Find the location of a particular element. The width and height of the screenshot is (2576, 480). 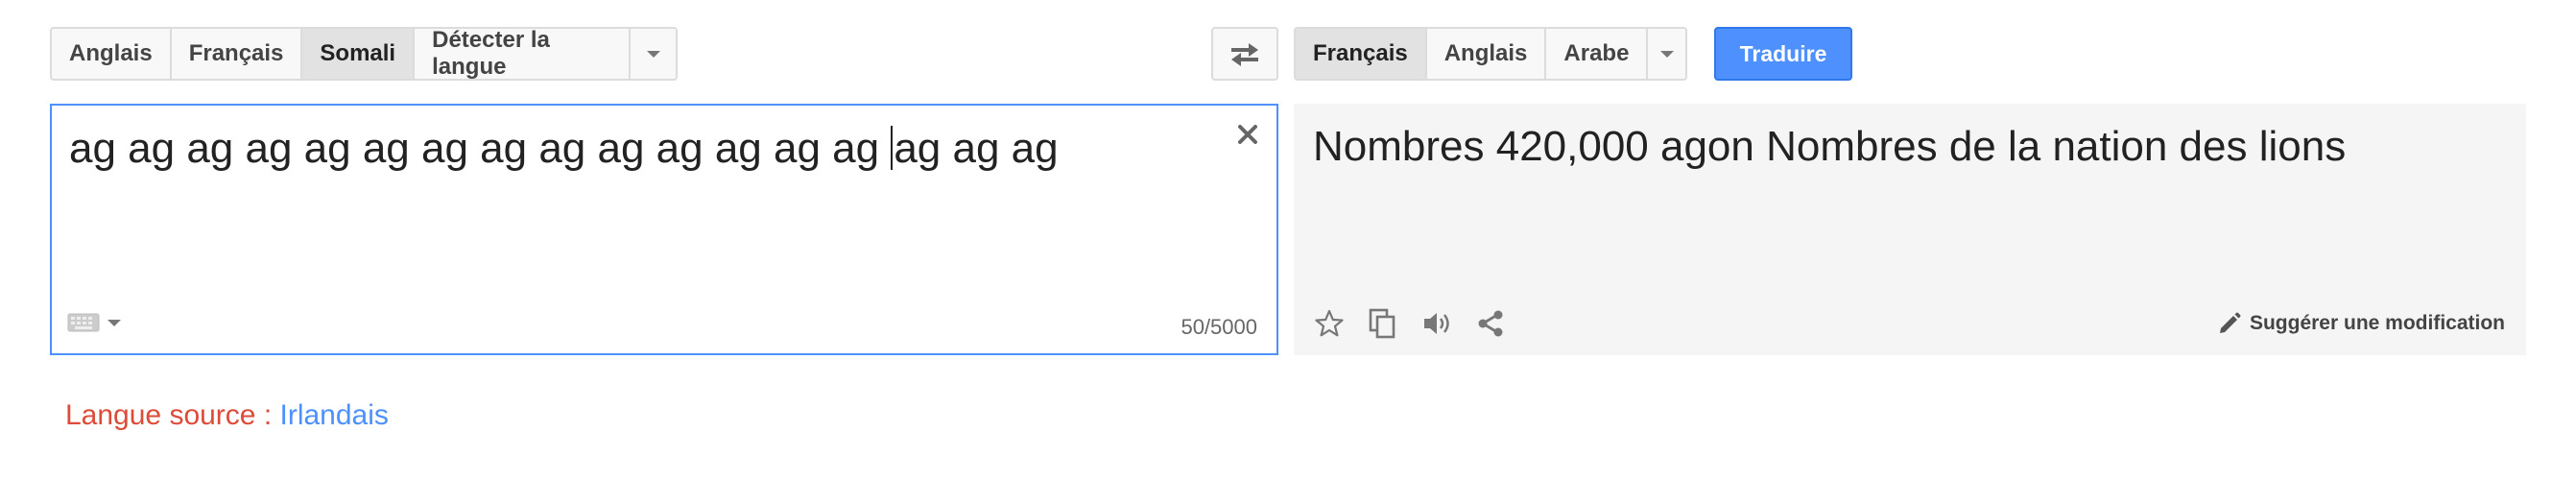

speaker-icon is located at coordinates (1436, 323).